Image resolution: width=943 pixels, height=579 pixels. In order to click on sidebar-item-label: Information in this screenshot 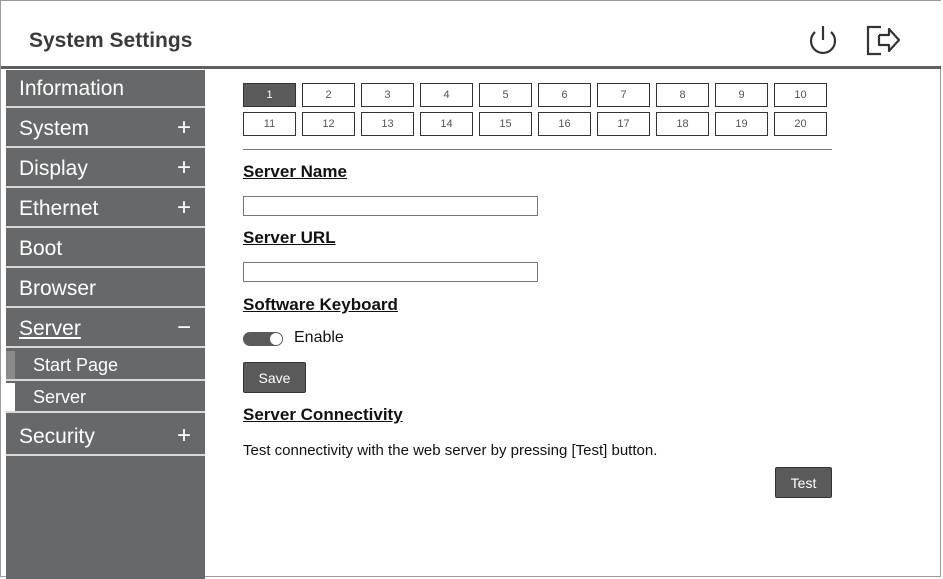, I will do `click(72, 88)`.